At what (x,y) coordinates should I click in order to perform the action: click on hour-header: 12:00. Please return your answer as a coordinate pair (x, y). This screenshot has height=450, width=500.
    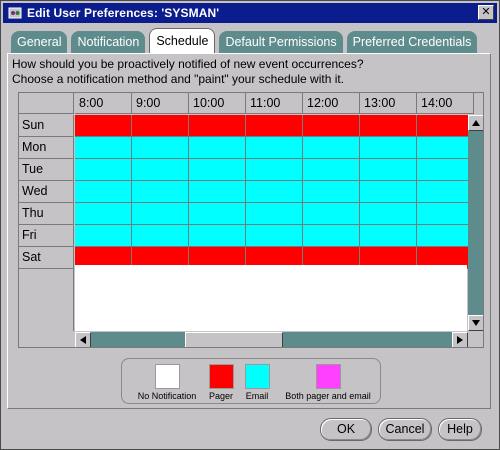
    Looking at the image, I should click on (331, 103).